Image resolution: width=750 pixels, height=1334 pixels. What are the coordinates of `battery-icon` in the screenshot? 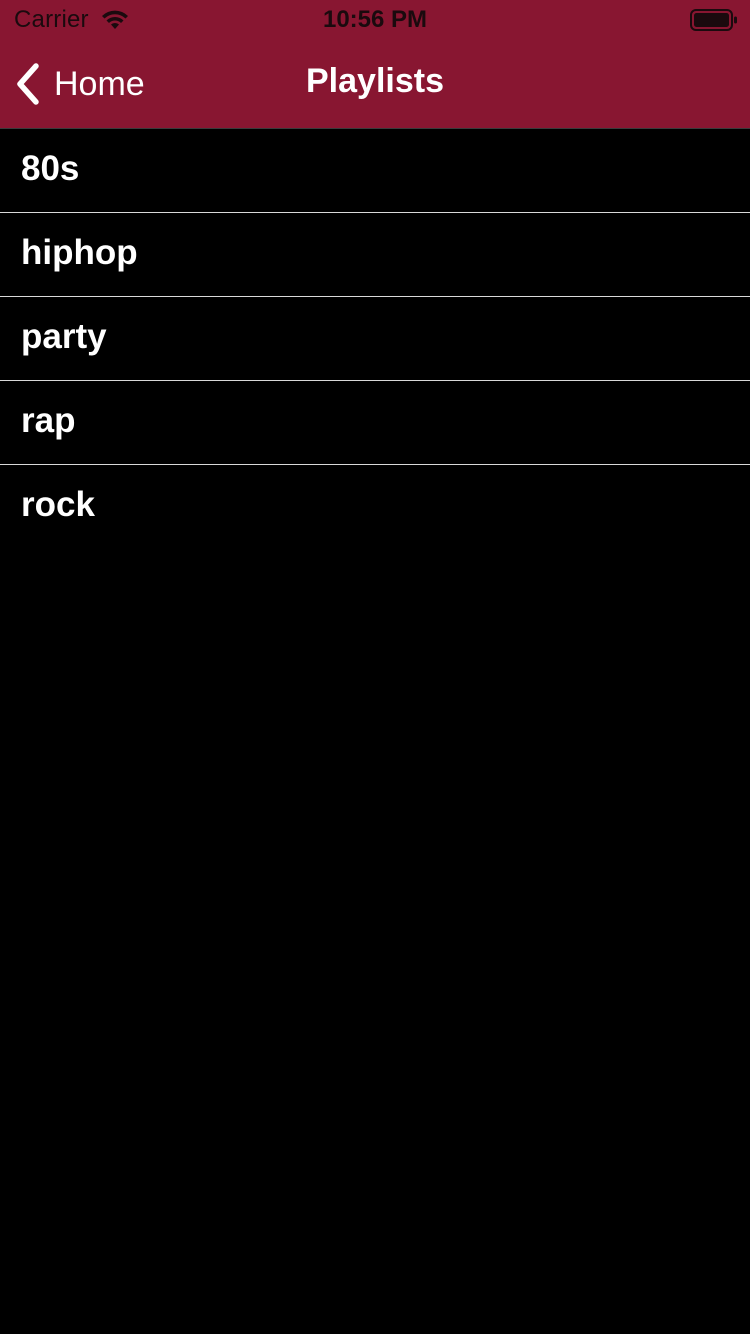 It's located at (713, 20).